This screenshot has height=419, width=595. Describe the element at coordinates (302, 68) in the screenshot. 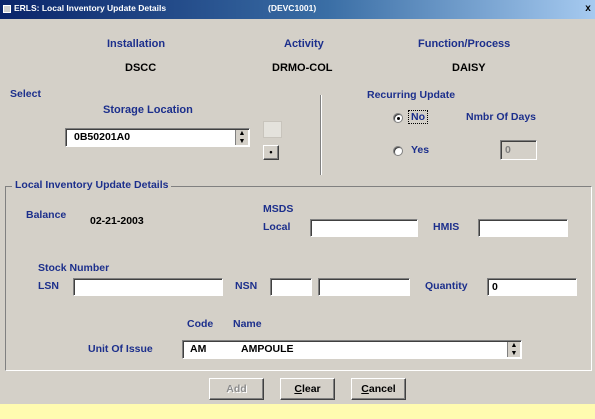

I see `activity-value: DRMO-COL` at that location.